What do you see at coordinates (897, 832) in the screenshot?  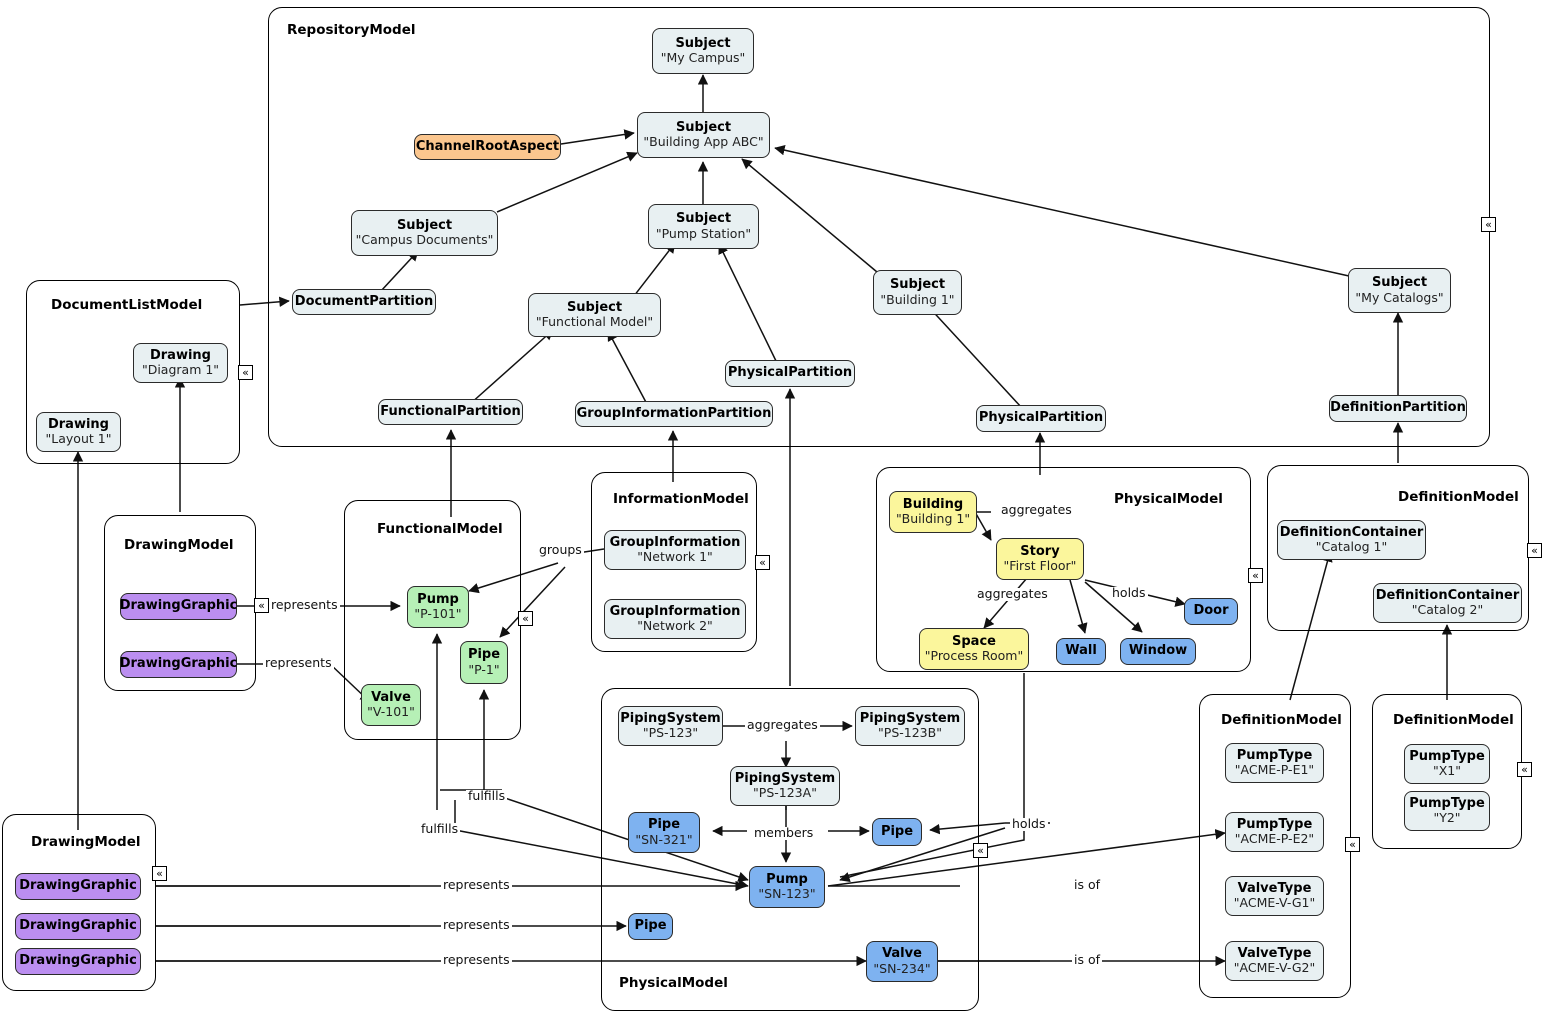 I see `node-pipe-plain-1: Pipe` at bounding box center [897, 832].